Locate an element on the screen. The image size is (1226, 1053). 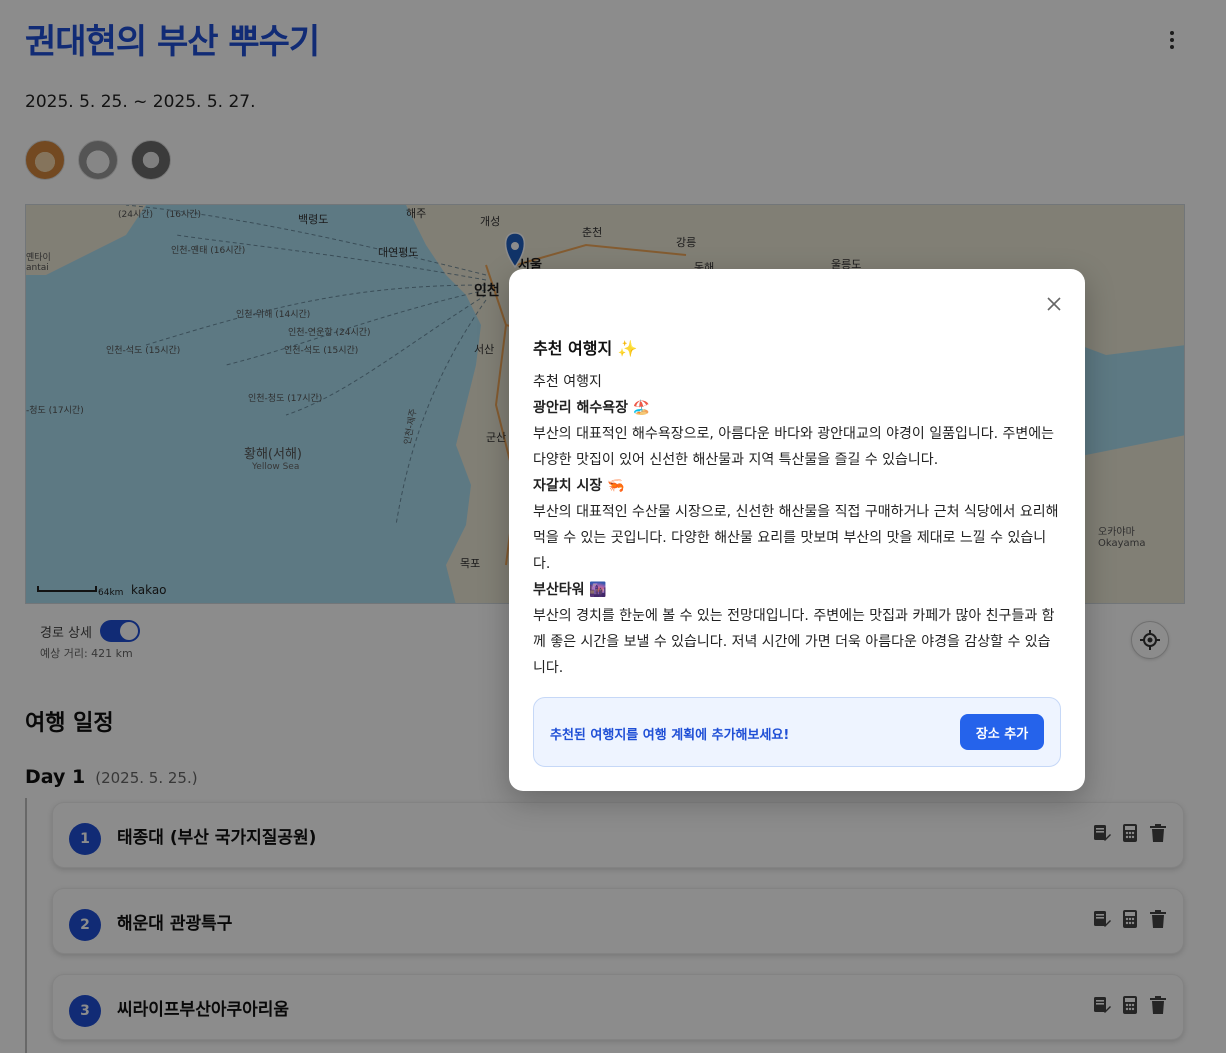
close-icon is located at coordinates (1054, 304).